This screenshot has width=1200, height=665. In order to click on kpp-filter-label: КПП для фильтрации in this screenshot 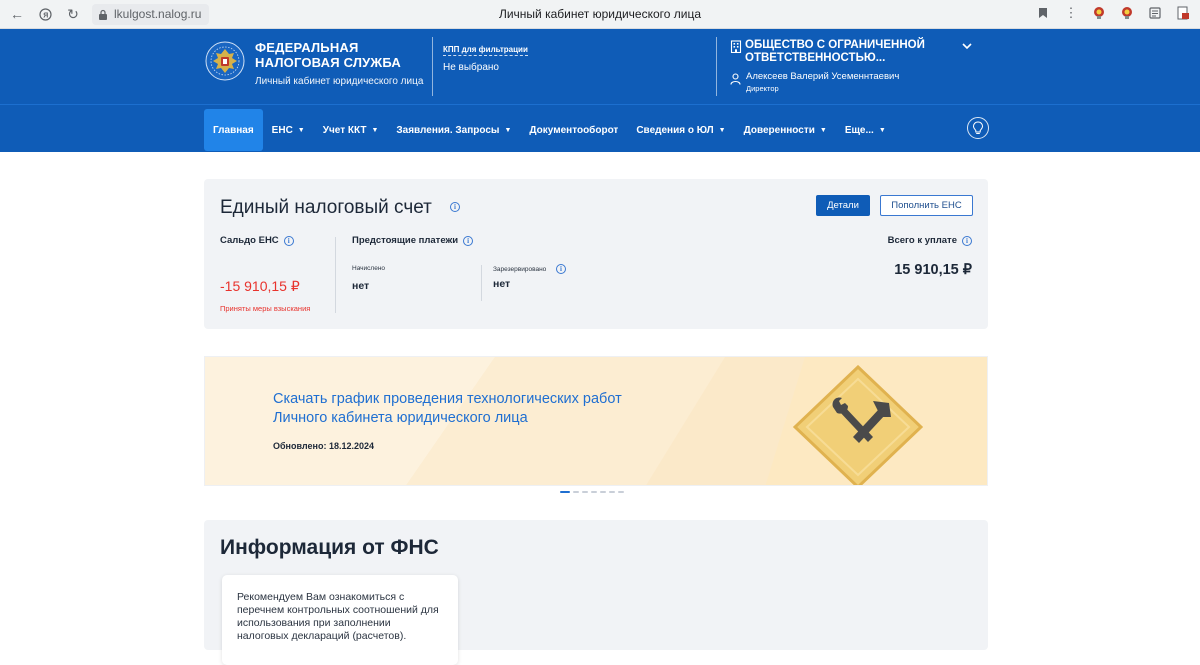, I will do `click(485, 50)`.